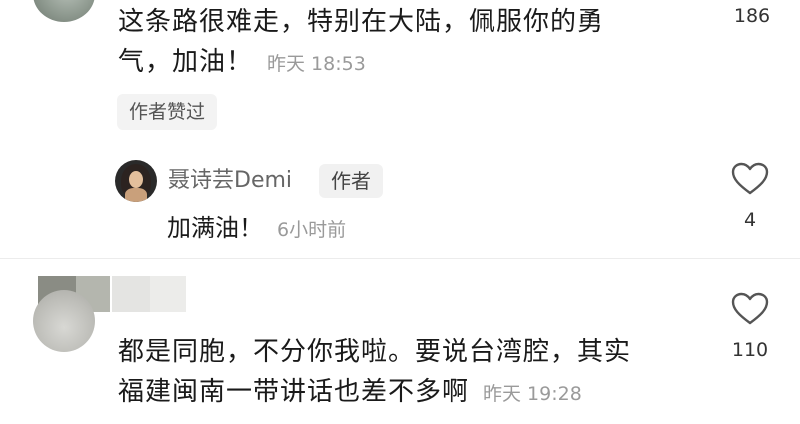 This screenshot has width=800, height=424. What do you see at coordinates (400, 258) in the screenshot?
I see `divider` at bounding box center [400, 258].